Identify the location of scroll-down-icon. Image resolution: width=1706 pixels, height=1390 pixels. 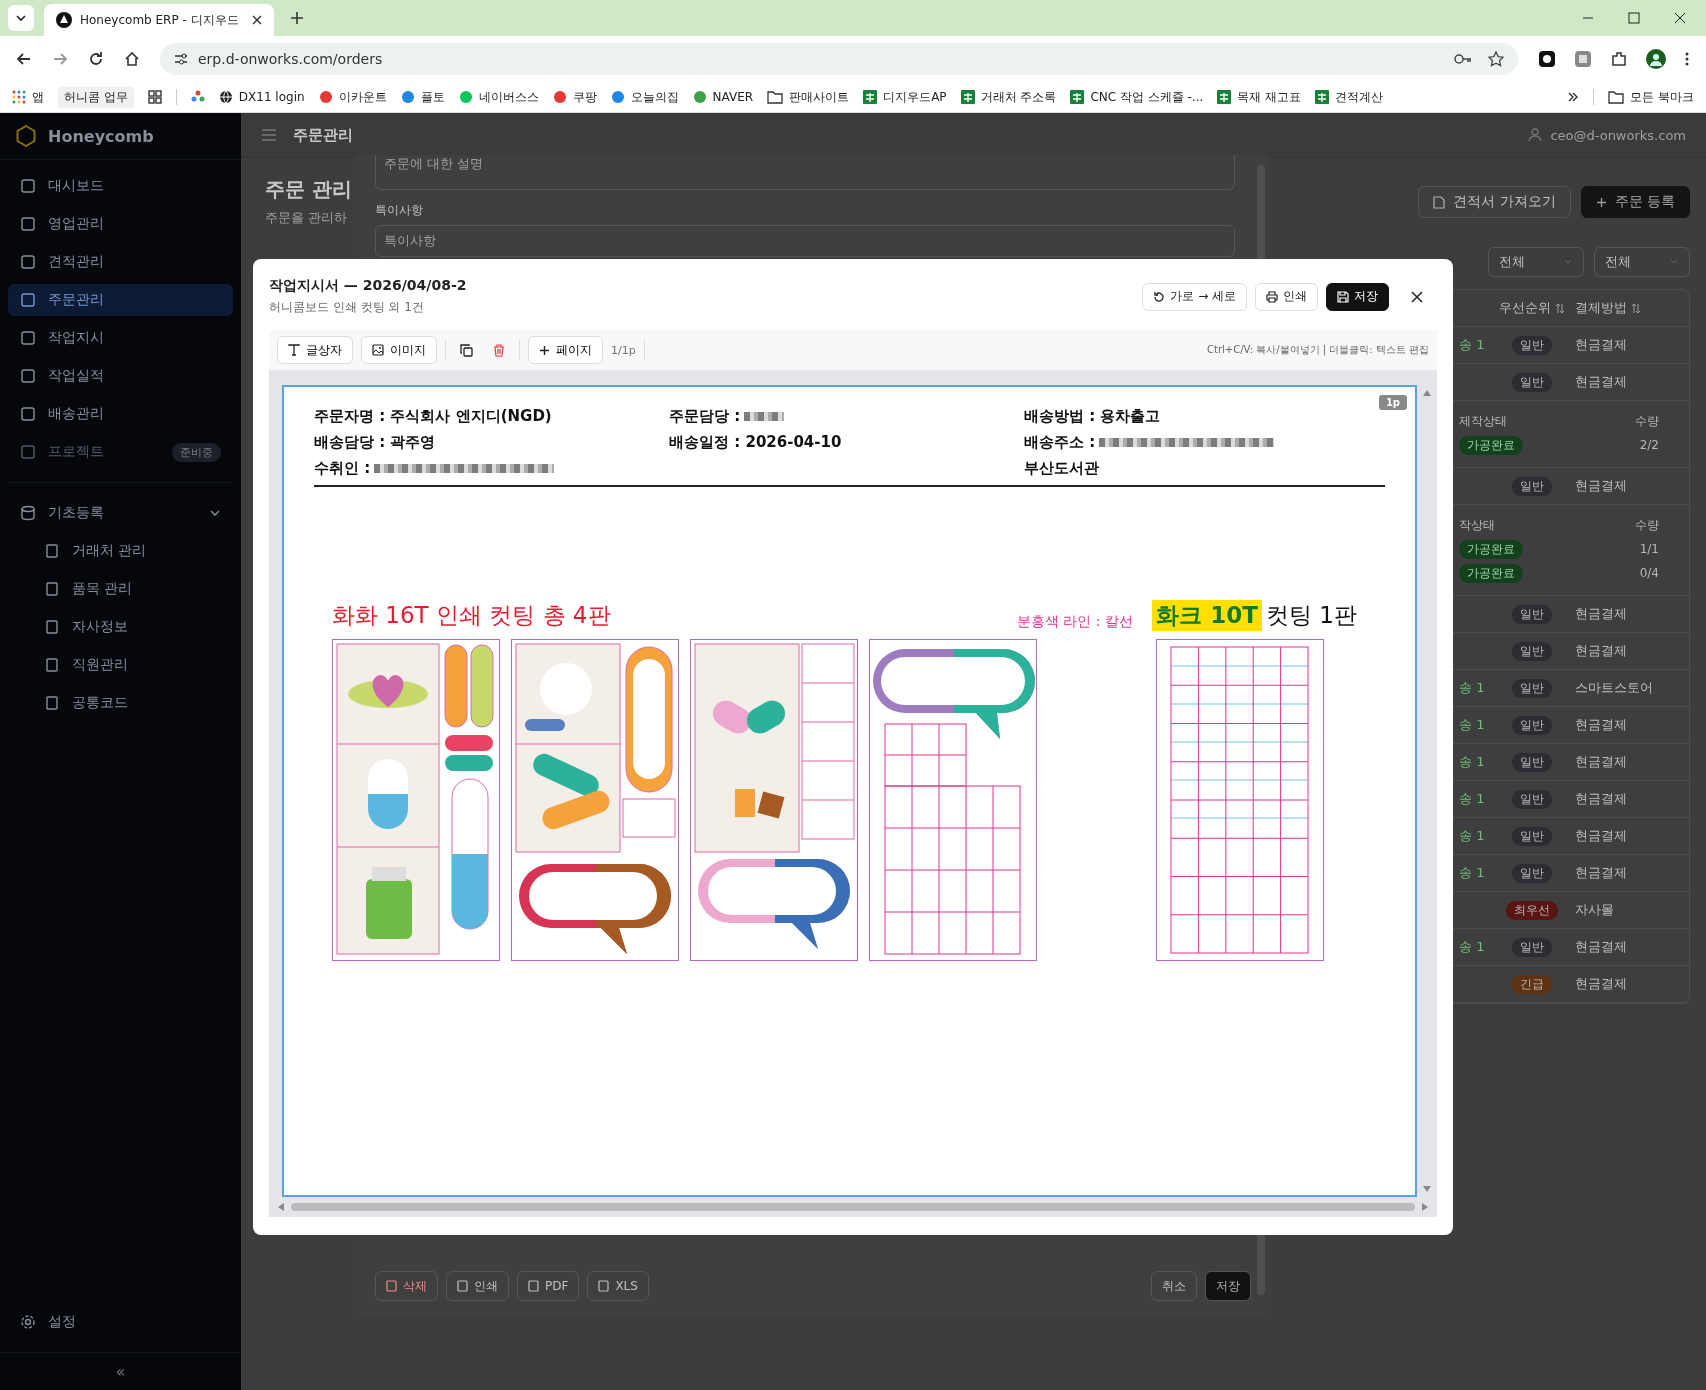
(1427, 1189).